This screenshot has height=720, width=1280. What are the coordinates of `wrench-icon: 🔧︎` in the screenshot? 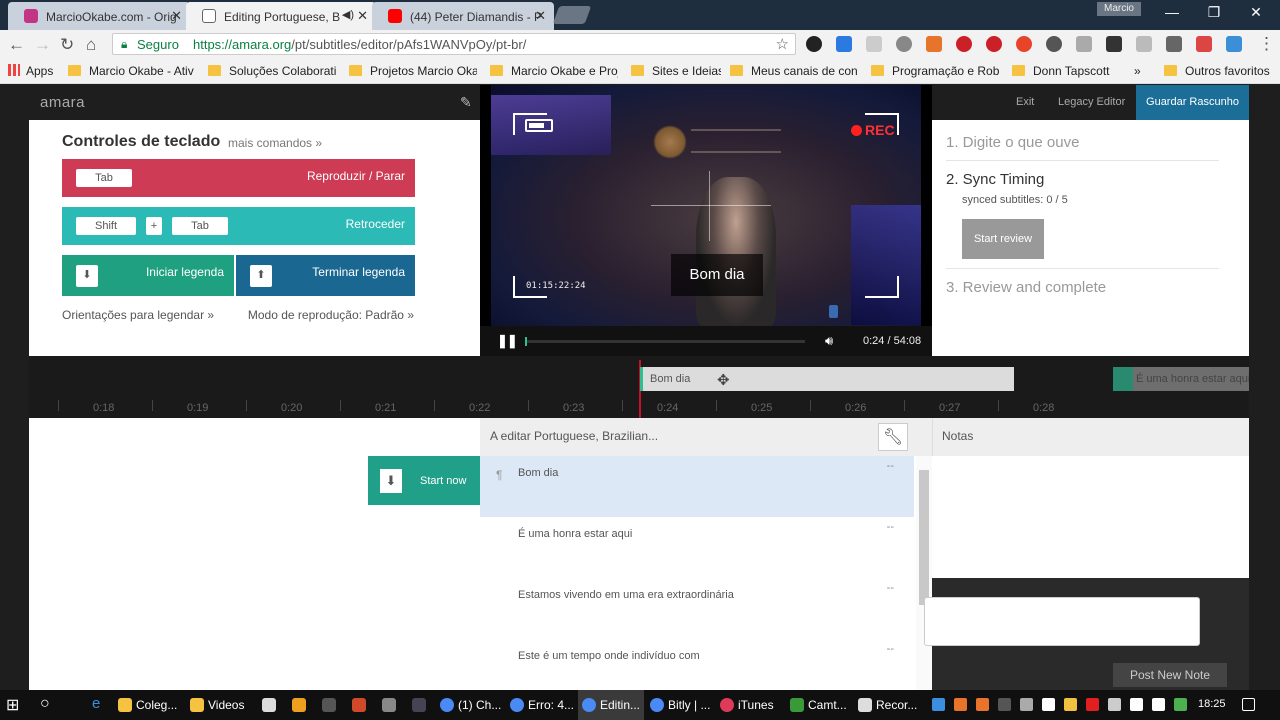 It's located at (893, 437).